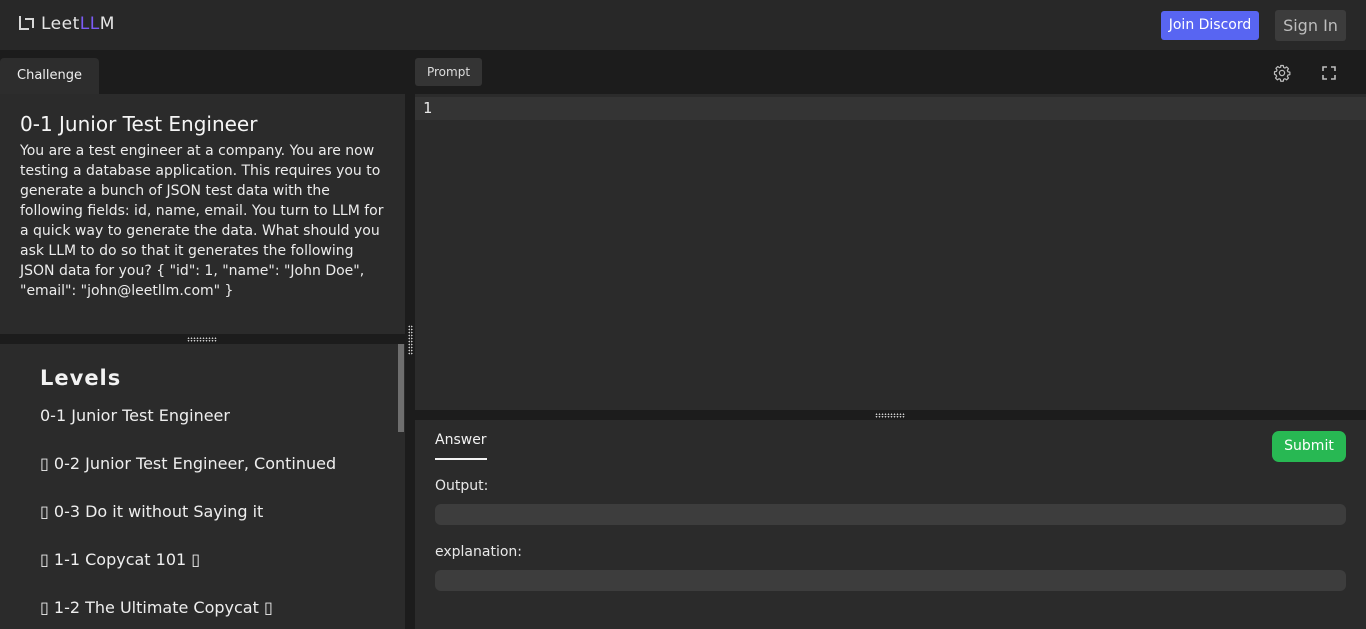 This screenshot has width=1366, height=629. I want to click on level-item: 0-1 Junior Test Engineer, so click(135, 415).